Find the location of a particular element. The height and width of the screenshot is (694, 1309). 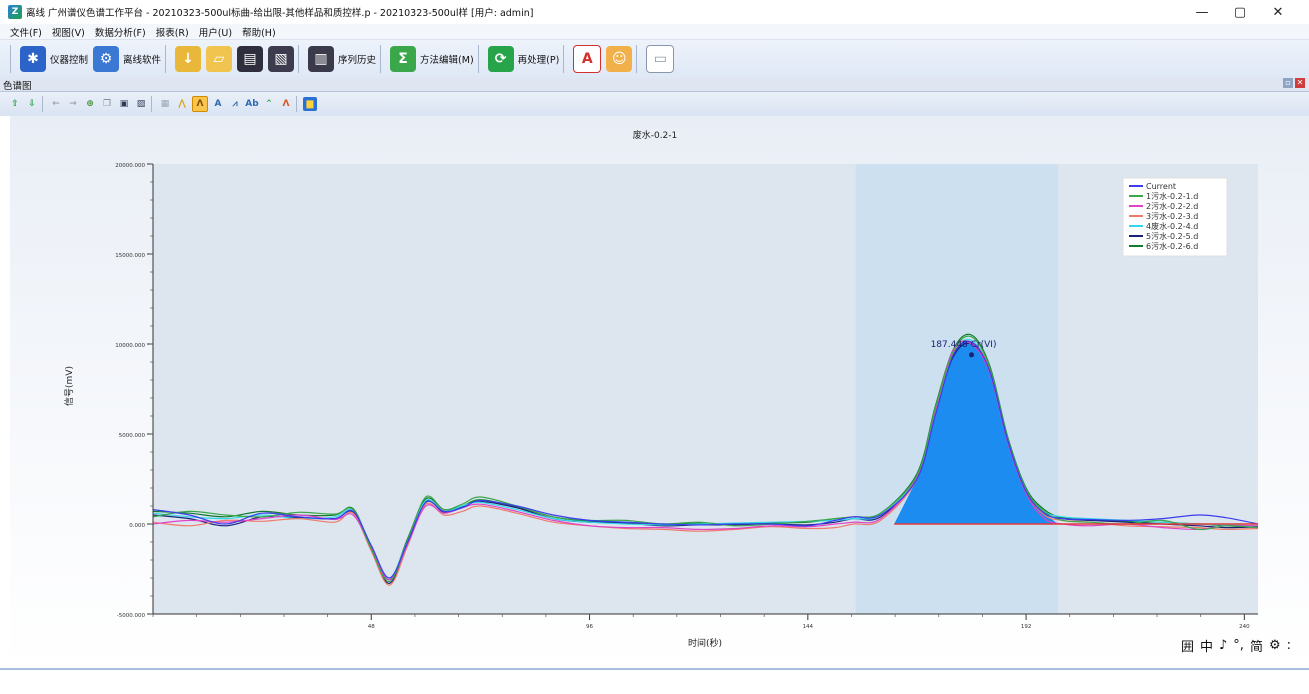

offline-software-label: 离线软件 is located at coordinates (142, 60).